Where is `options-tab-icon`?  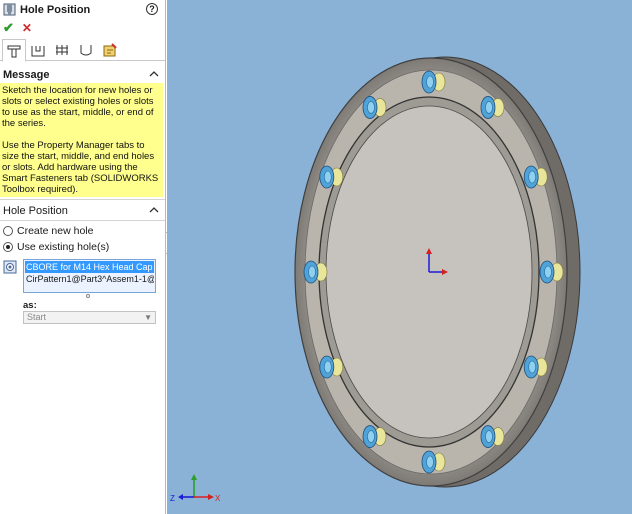 options-tab-icon is located at coordinates (110, 50).